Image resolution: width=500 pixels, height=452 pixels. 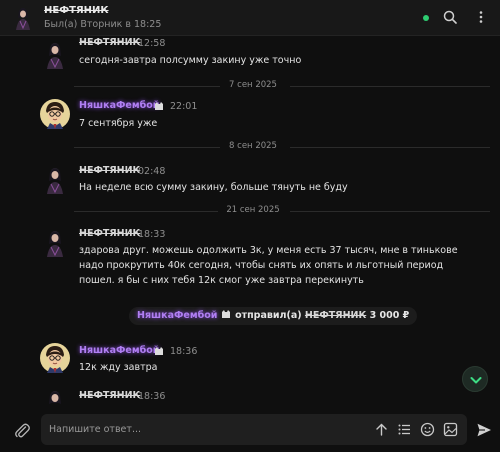 What do you see at coordinates (250, 361) in the screenshot?
I see `message: НяшкаФембой 18:36 12к жду завтра` at bounding box center [250, 361].